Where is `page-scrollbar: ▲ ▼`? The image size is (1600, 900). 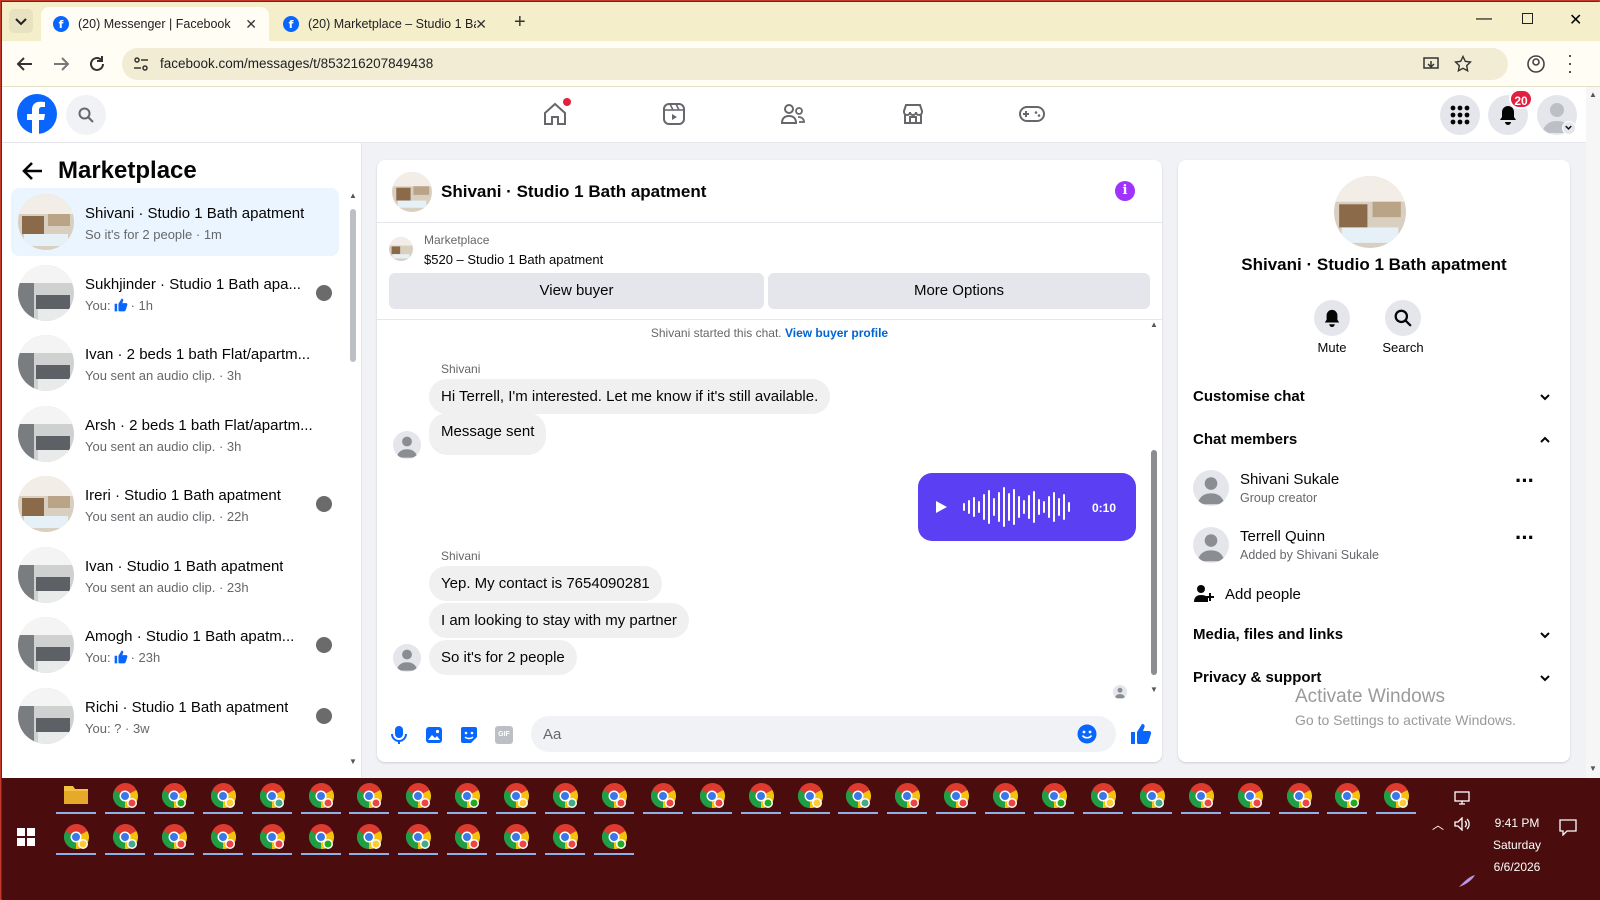
page-scrollbar: ▲ ▼ is located at coordinates (1593, 432).